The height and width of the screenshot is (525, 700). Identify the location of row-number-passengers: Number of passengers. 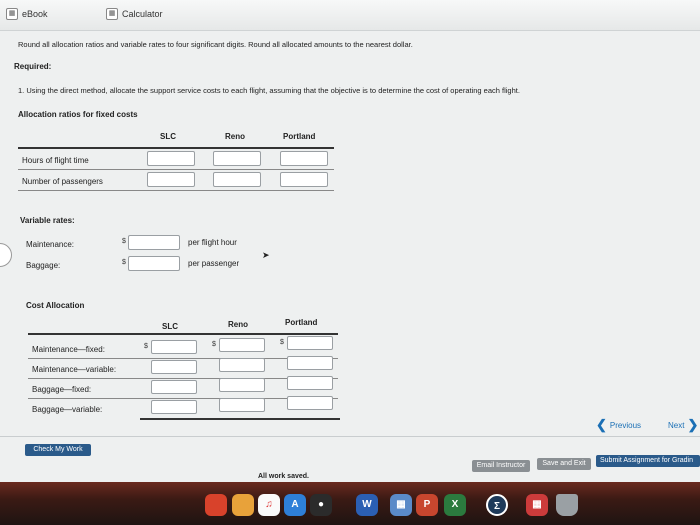
(62, 181).